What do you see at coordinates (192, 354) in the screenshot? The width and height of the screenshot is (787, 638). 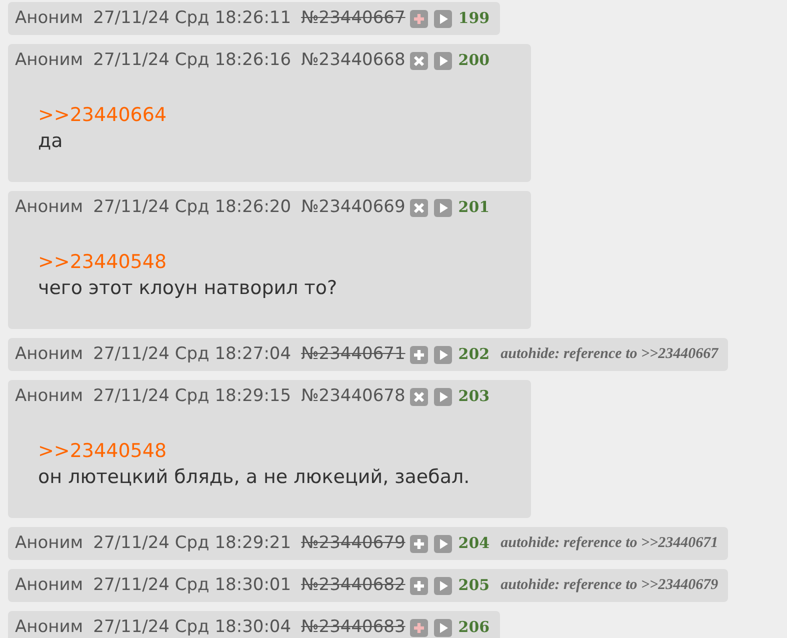 I see `post-date: 27/11/24 Срд 18:27:04` at bounding box center [192, 354].